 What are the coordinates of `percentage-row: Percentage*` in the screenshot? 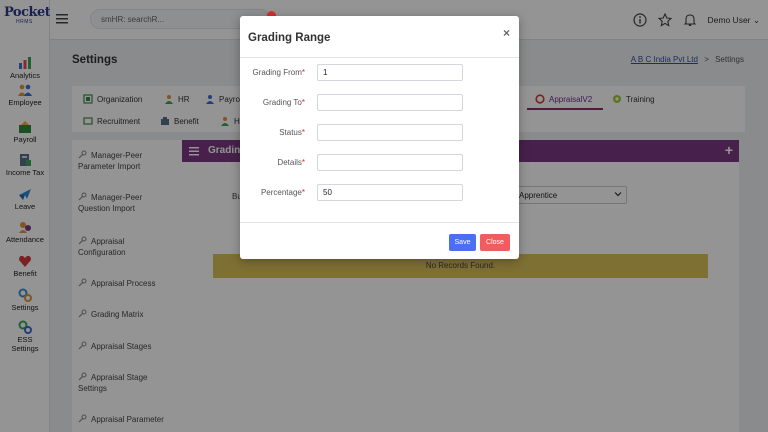 It's located at (379, 193).